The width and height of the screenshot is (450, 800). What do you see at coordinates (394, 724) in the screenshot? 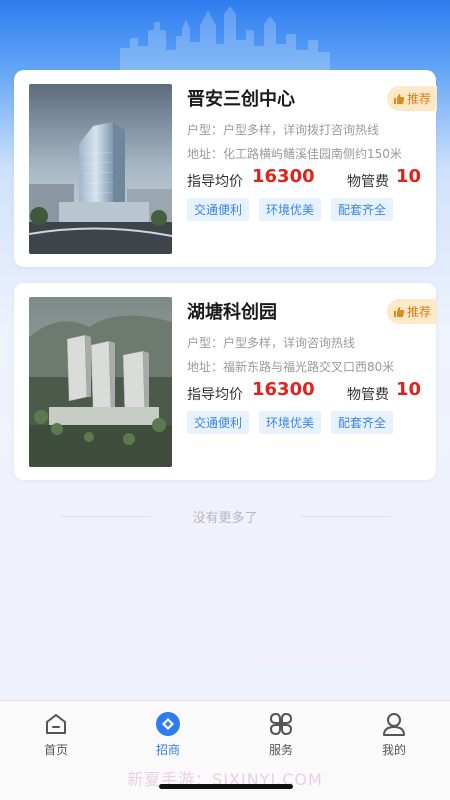
I see `user-icon` at bounding box center [394, 724].